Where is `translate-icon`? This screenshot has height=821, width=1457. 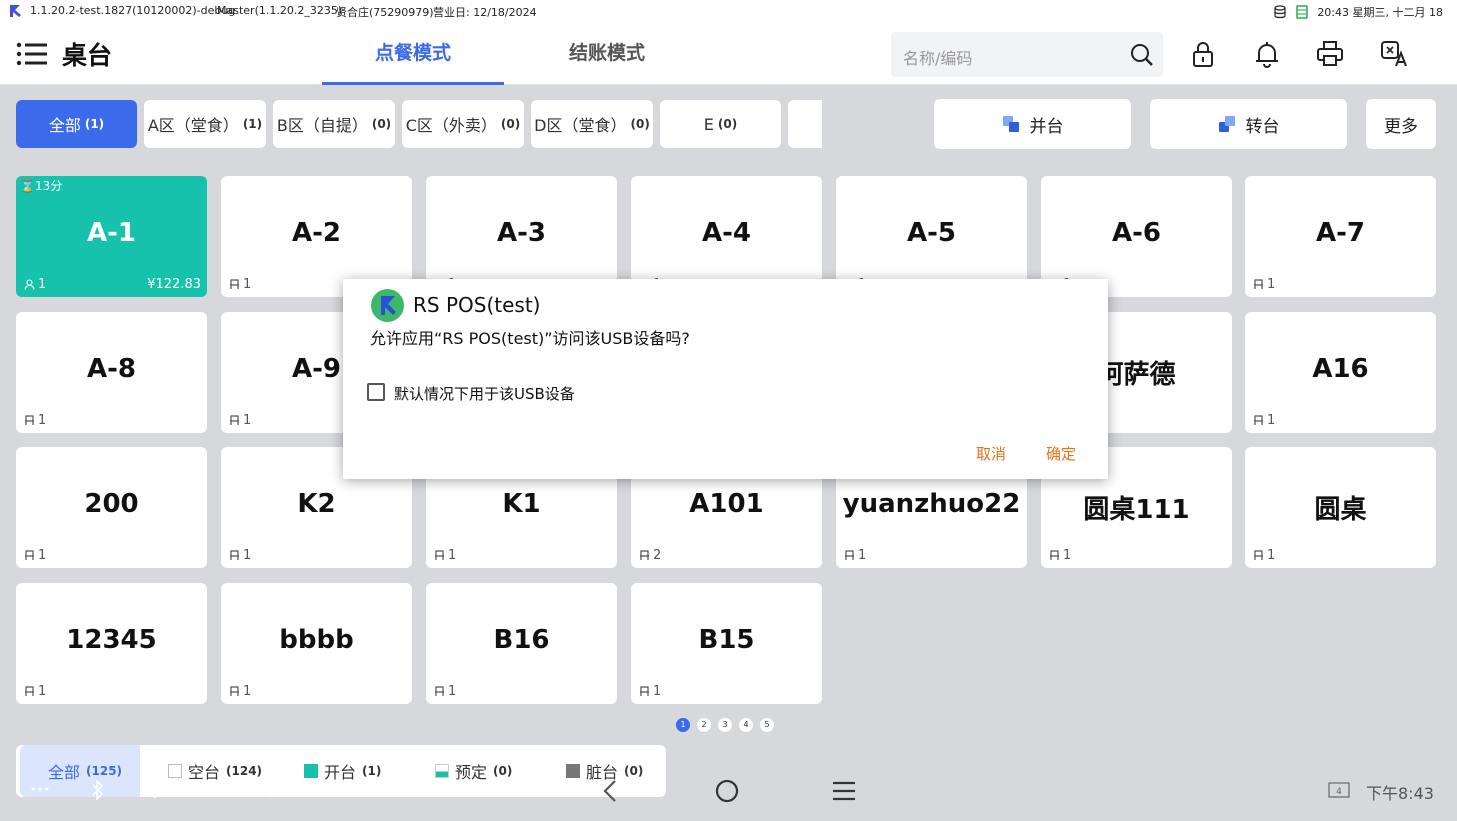
translate-icon is located at coordinates (1394, 54).